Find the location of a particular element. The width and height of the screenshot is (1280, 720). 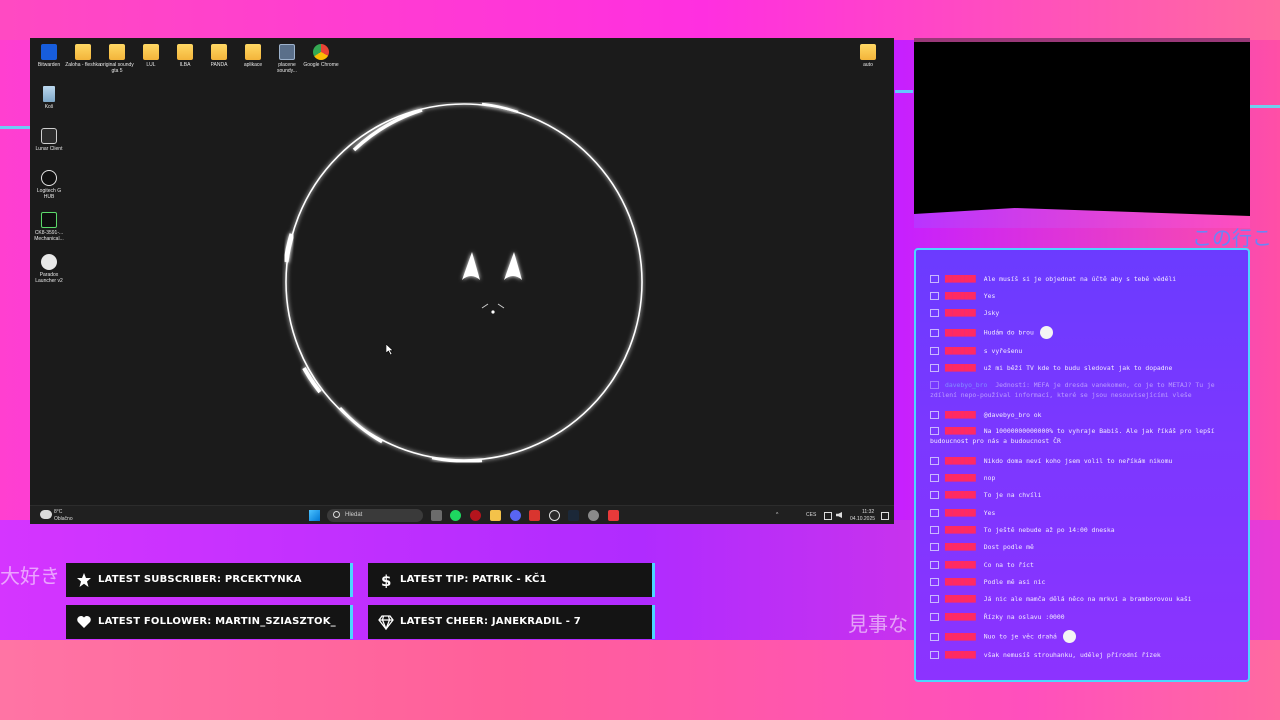

chat-message: ████████ nop is located at coordinates (1083, 478).